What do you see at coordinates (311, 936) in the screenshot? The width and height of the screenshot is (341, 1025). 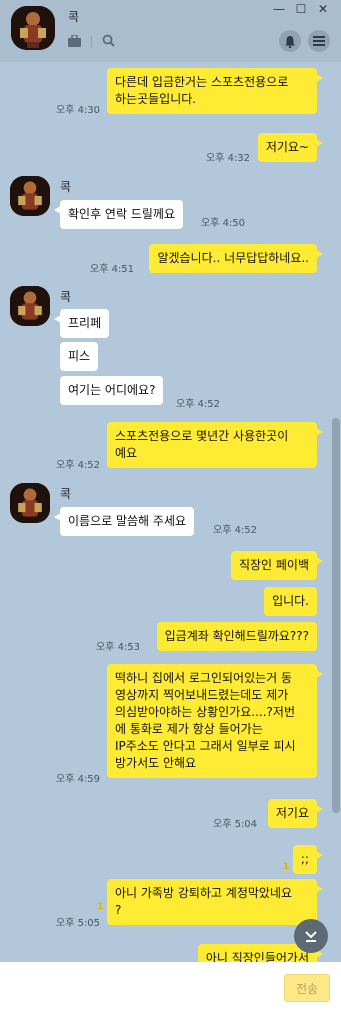 I see `chevron-down-icon` at bounding box center [311, 936].